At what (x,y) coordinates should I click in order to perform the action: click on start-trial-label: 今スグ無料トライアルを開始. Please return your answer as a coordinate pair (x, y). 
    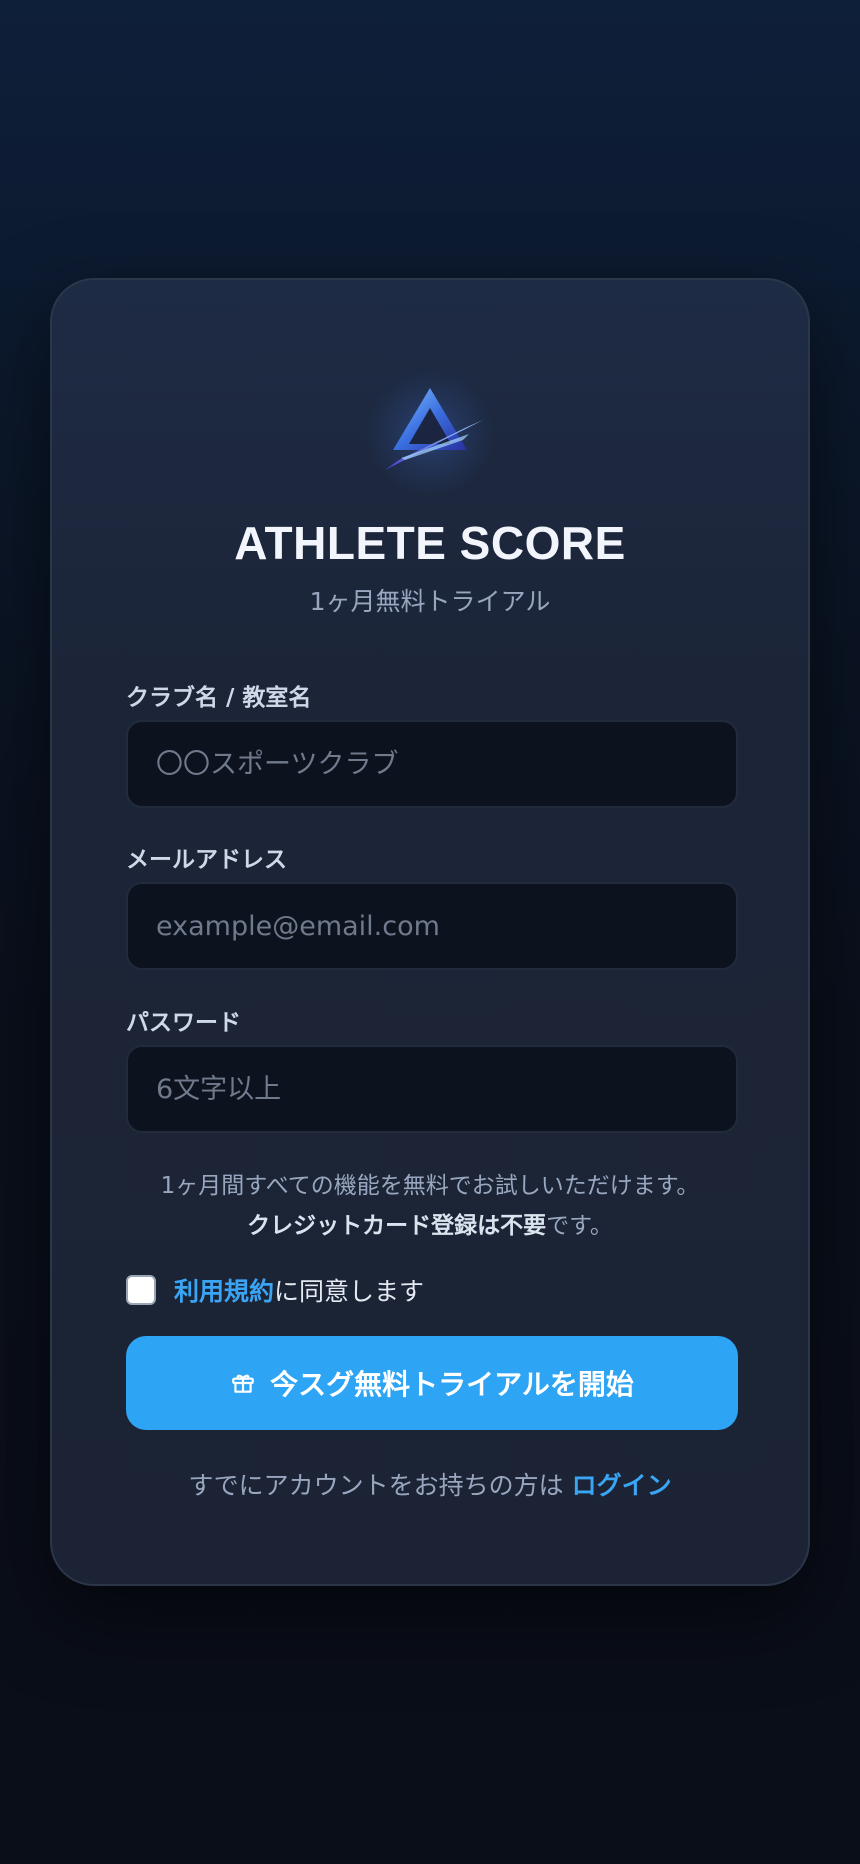
    Looking at the image, I should click on (452, 1384).